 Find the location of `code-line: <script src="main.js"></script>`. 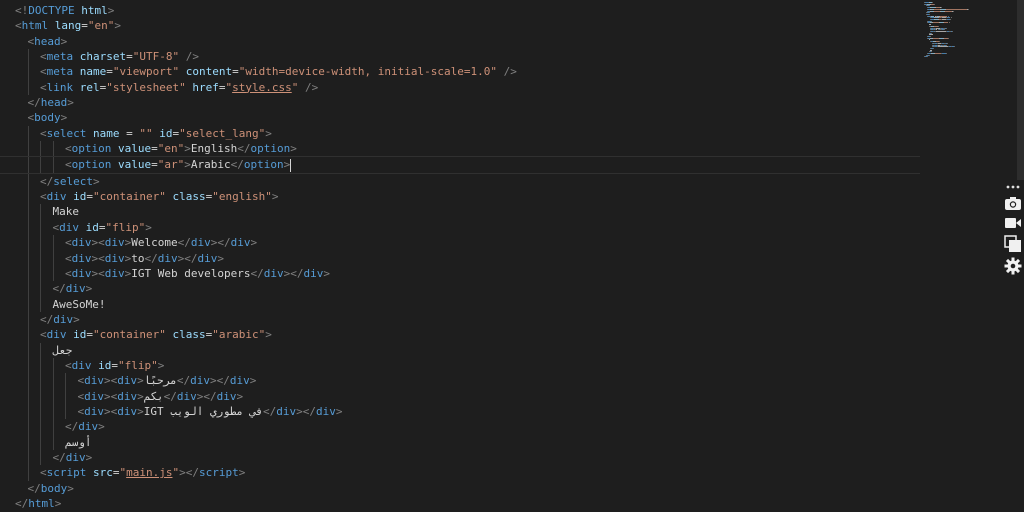

code-line: <script src="main.js"></script> is located at coordinates (465, 473).